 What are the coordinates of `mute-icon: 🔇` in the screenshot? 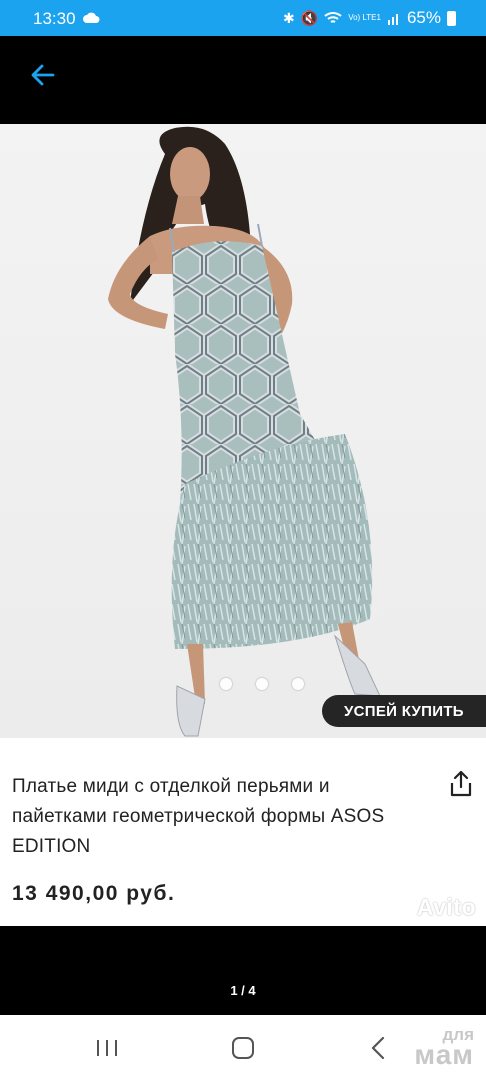 It's located at (309, 17).